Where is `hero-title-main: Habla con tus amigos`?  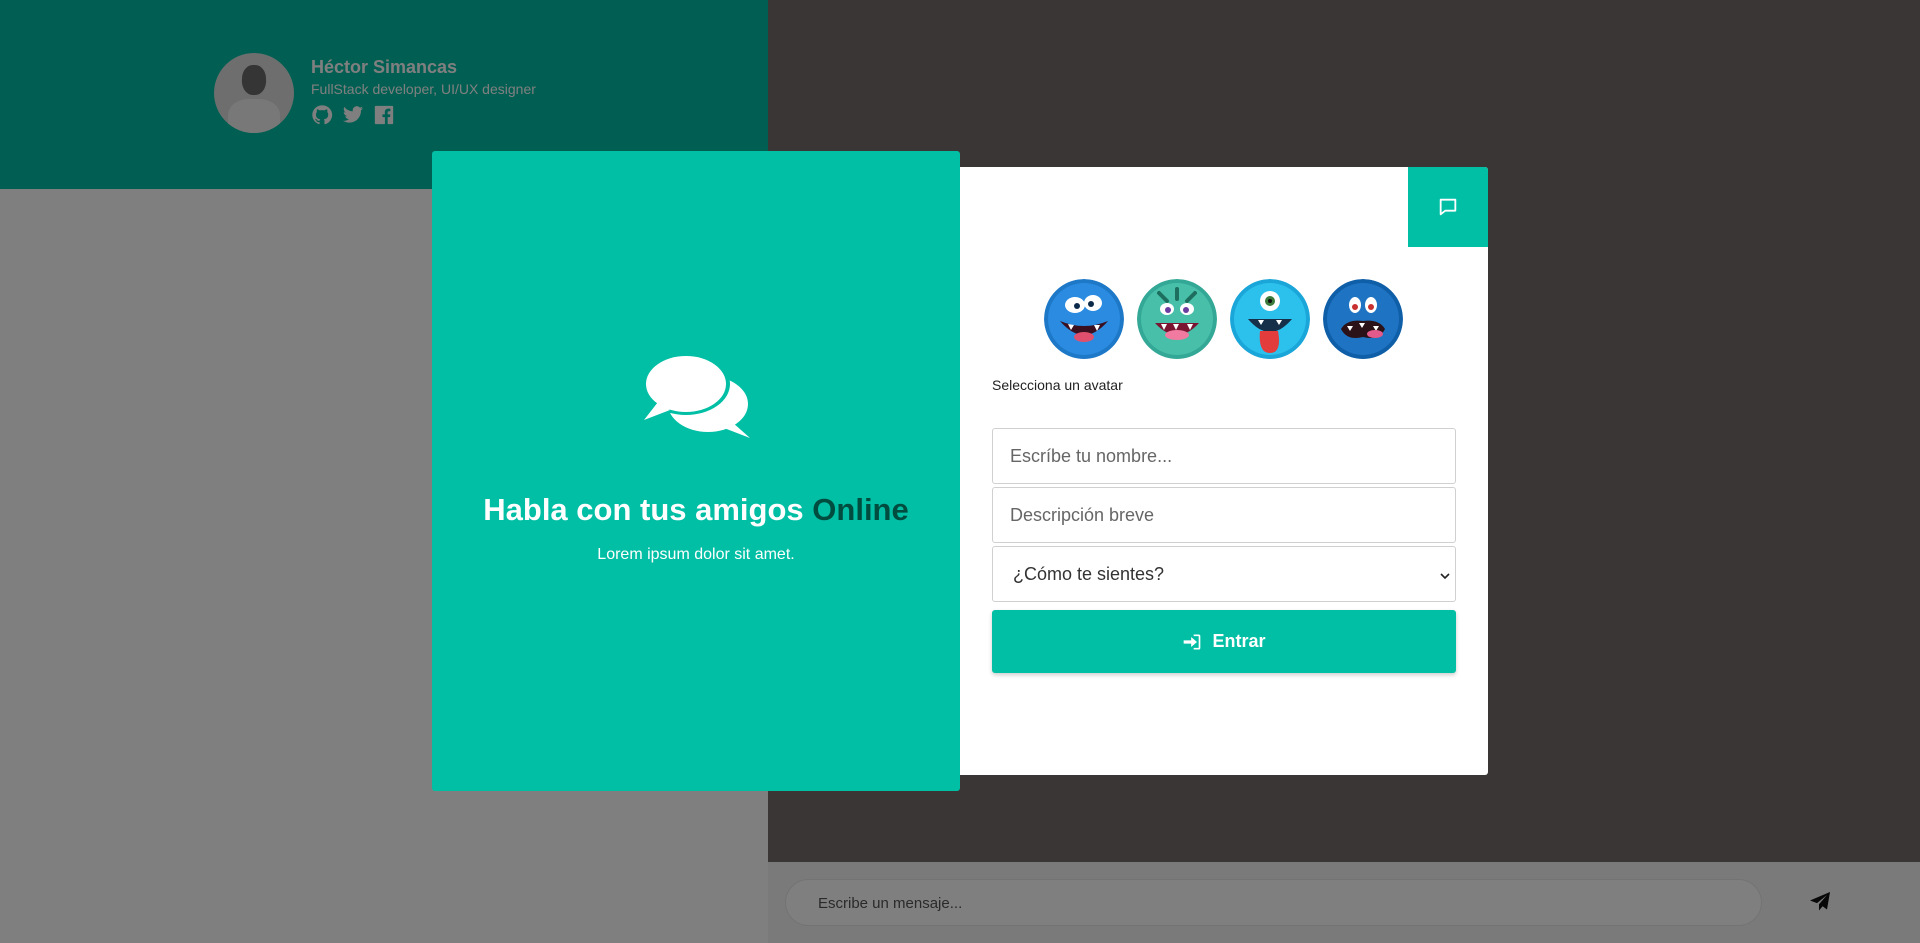
hero-title-main: Habla con tus amigos is located at coordinates (643, 509).